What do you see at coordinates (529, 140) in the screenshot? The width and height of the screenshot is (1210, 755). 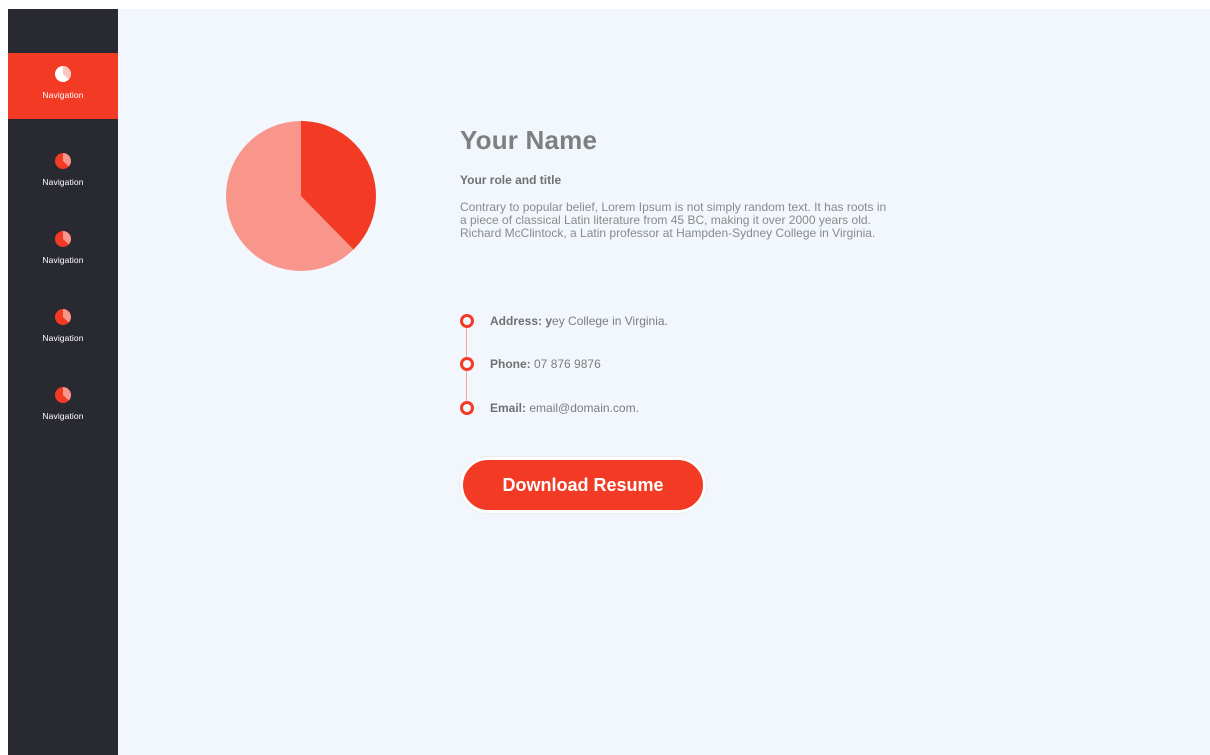 I see `profile-name: Your Name` at bounding box center [529, 140].